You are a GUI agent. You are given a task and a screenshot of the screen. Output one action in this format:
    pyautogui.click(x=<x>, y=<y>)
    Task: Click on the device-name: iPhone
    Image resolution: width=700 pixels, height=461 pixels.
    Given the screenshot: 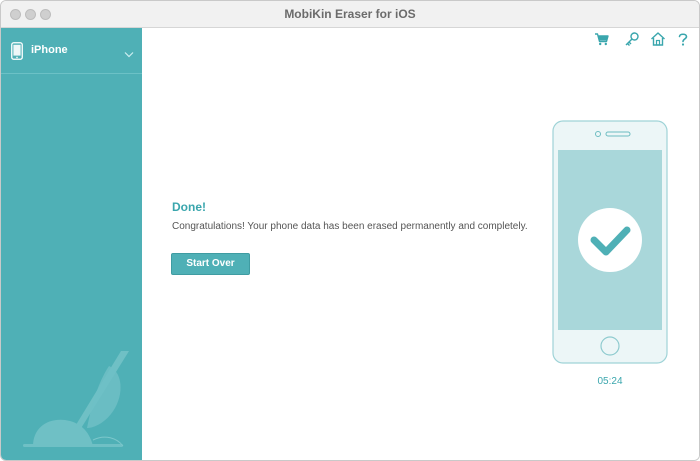 What is the action you would take?
    pyautogui.click(x=49, y=50)
    